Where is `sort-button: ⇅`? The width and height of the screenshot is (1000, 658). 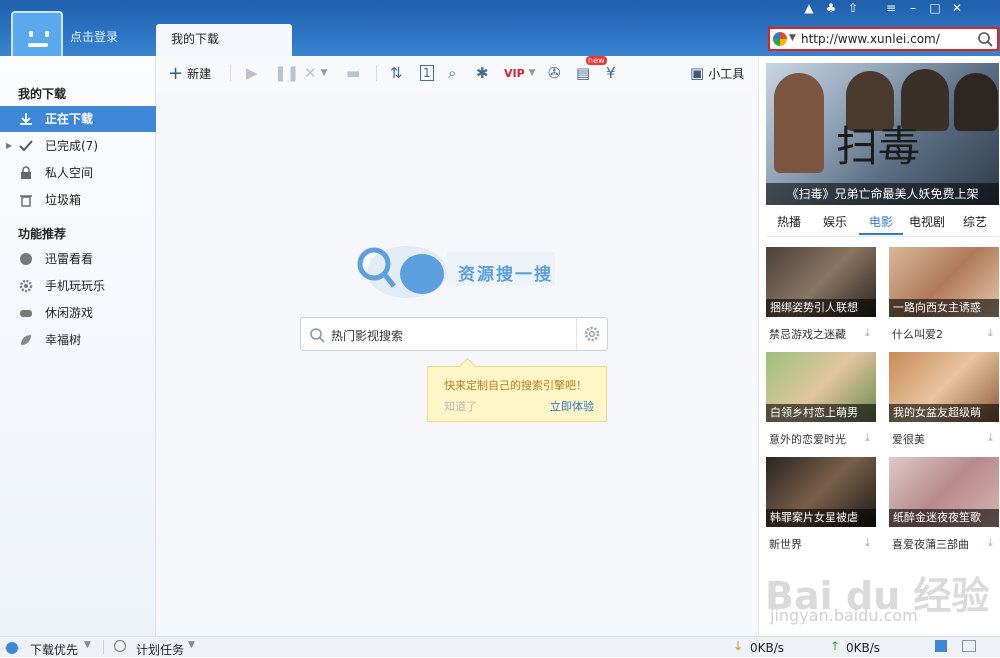 sort-button: ⇅ is located at coordinates (396, 73).